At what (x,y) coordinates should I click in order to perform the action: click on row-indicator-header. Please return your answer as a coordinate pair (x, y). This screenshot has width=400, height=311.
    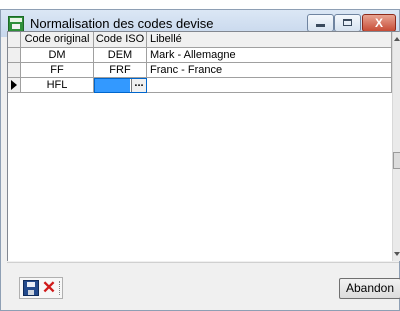
    Looking at the image, I should click on (14, 40).